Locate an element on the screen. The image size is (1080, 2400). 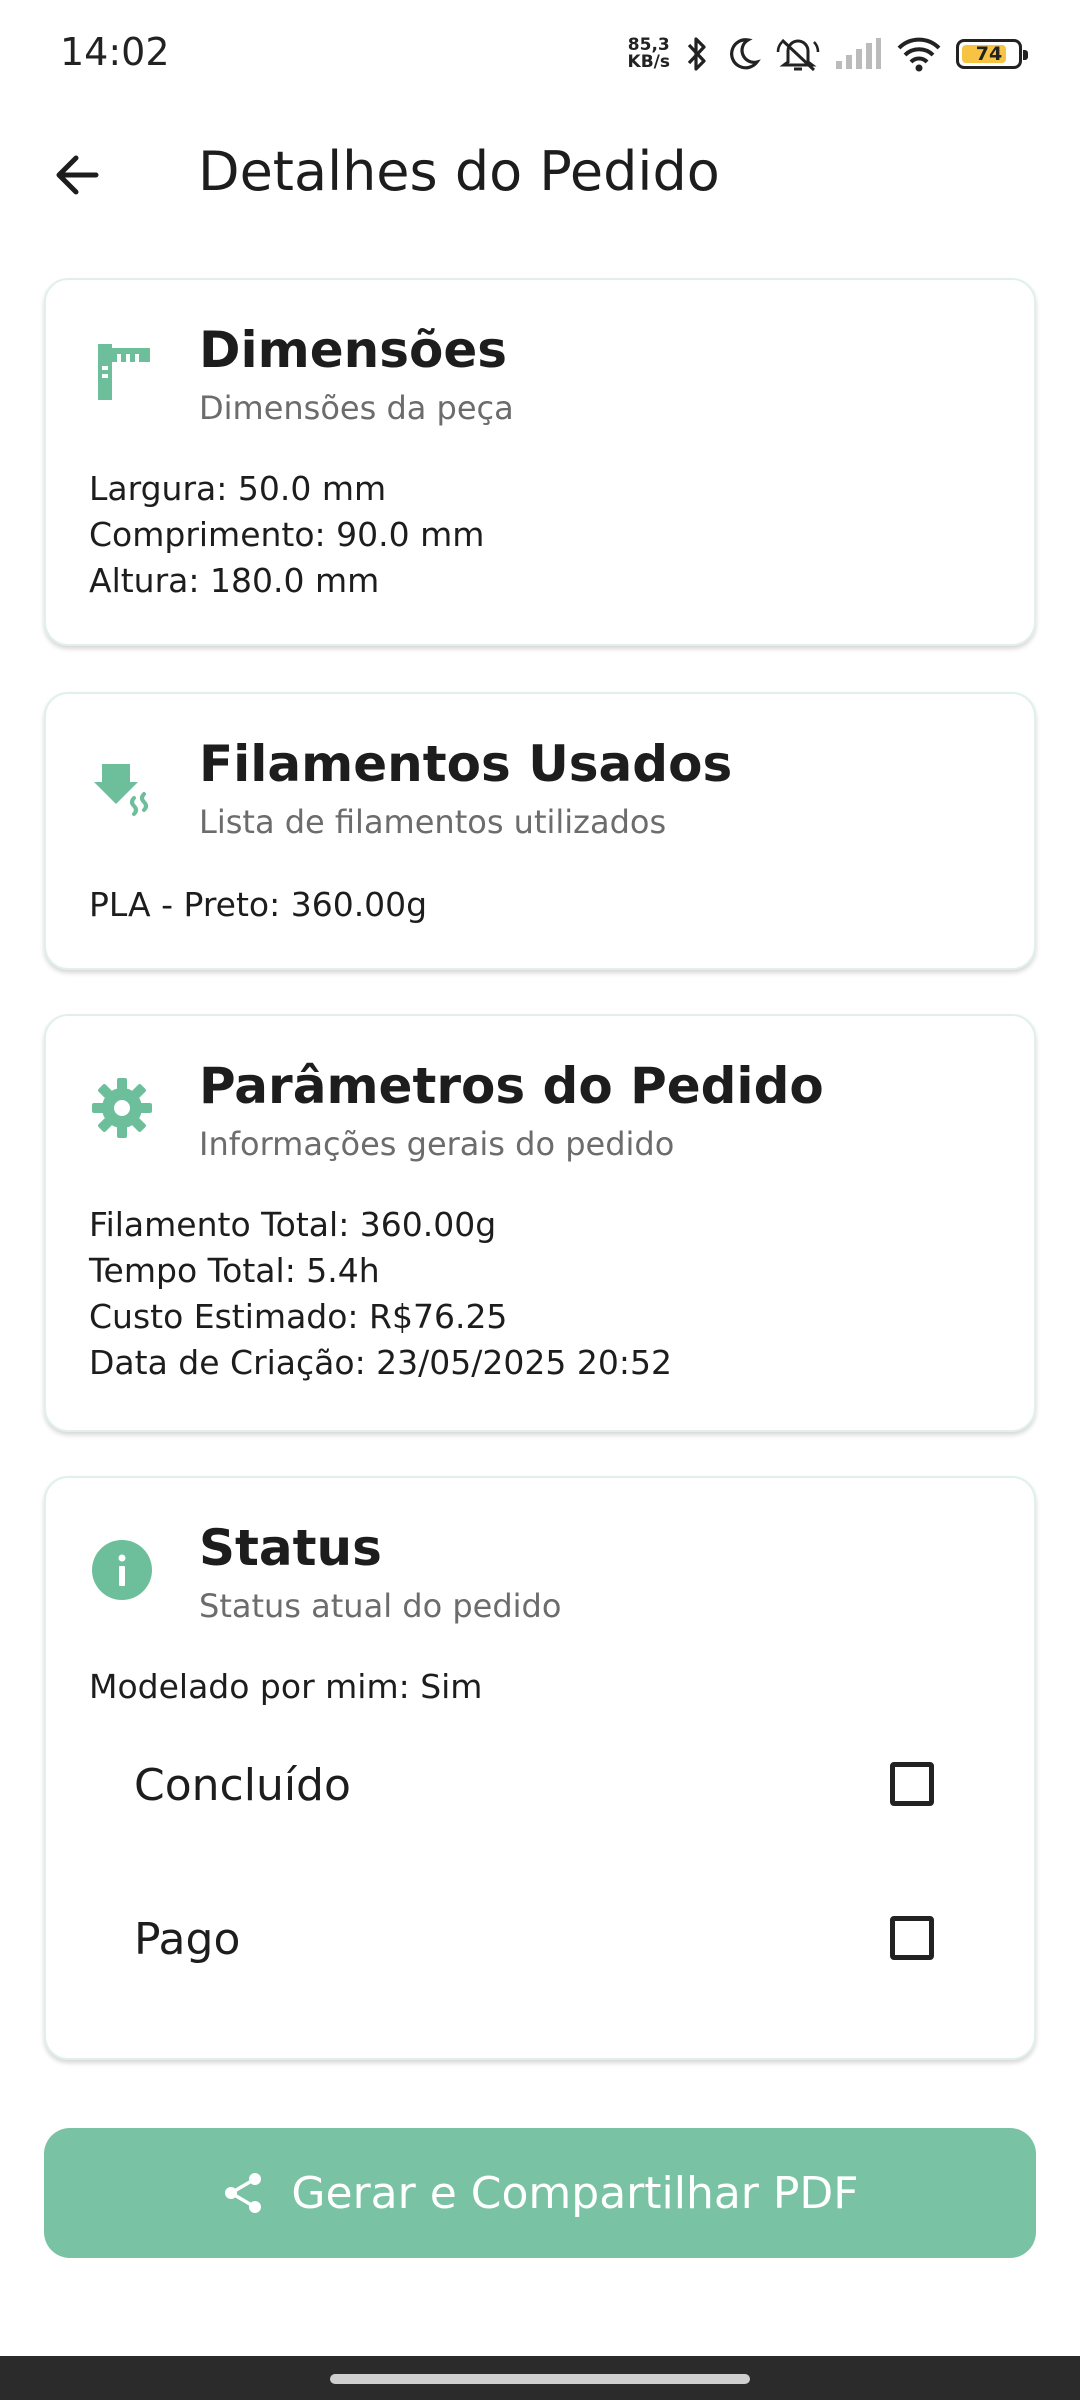
page-title: Detalhes do Pedido is located at coordinates (459, 171).